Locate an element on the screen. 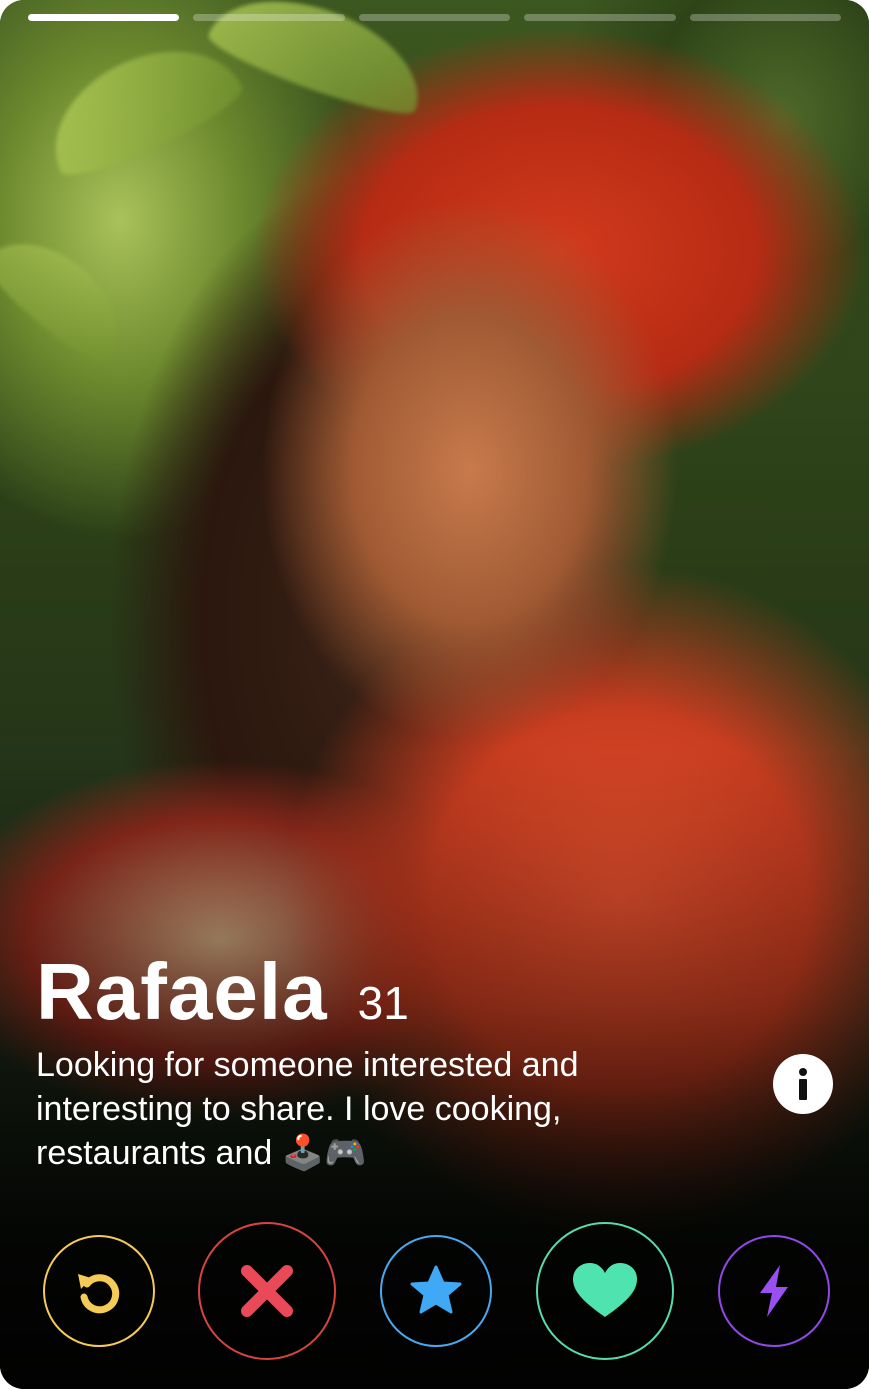 This screenshot has width=869, height=1389. like-button is located at coordinates (605, 1291).